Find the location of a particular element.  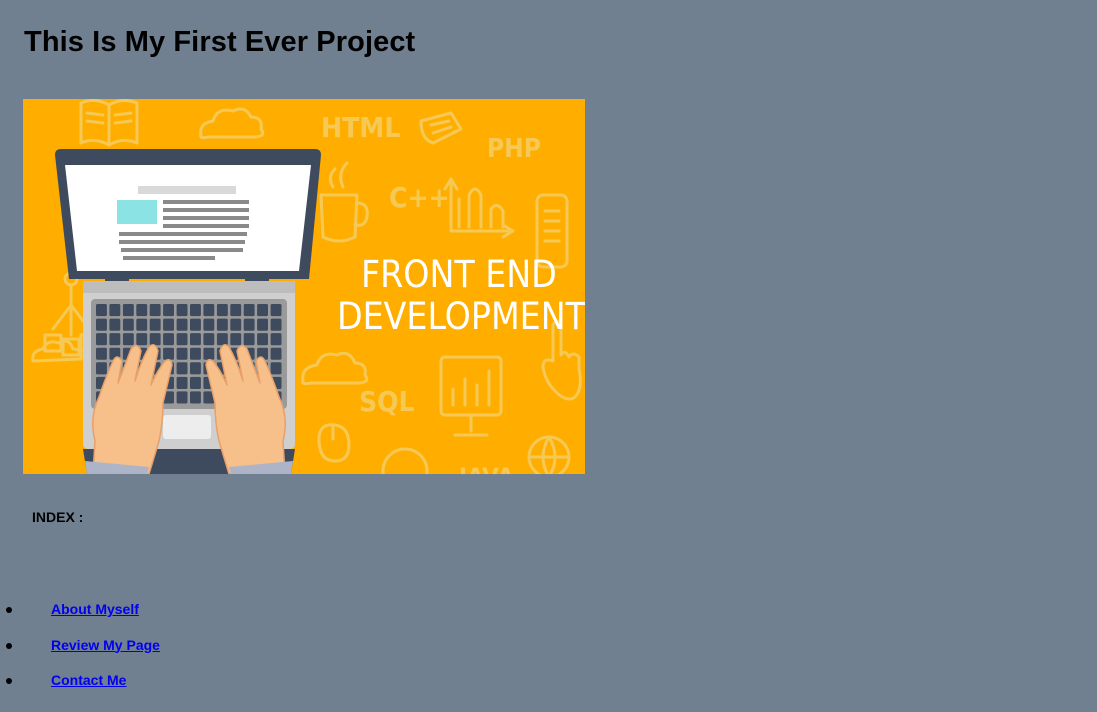

hero-headline-line2: DEVELOPMENT is located at coordinates (461, 316).